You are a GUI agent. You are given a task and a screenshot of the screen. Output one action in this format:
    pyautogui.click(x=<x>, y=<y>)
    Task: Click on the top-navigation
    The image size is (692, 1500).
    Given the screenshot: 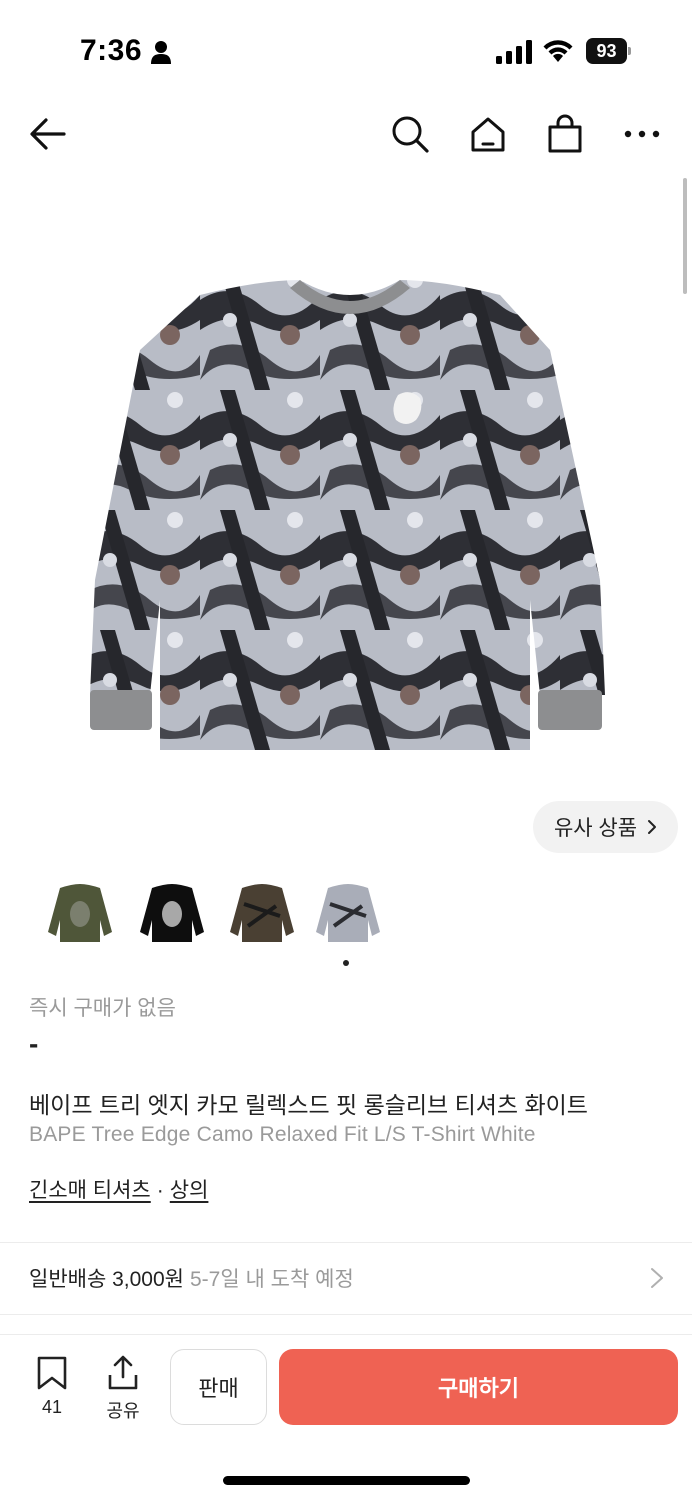 What is the action you would take?
    pyautogui.click(x=346, y=135)
    